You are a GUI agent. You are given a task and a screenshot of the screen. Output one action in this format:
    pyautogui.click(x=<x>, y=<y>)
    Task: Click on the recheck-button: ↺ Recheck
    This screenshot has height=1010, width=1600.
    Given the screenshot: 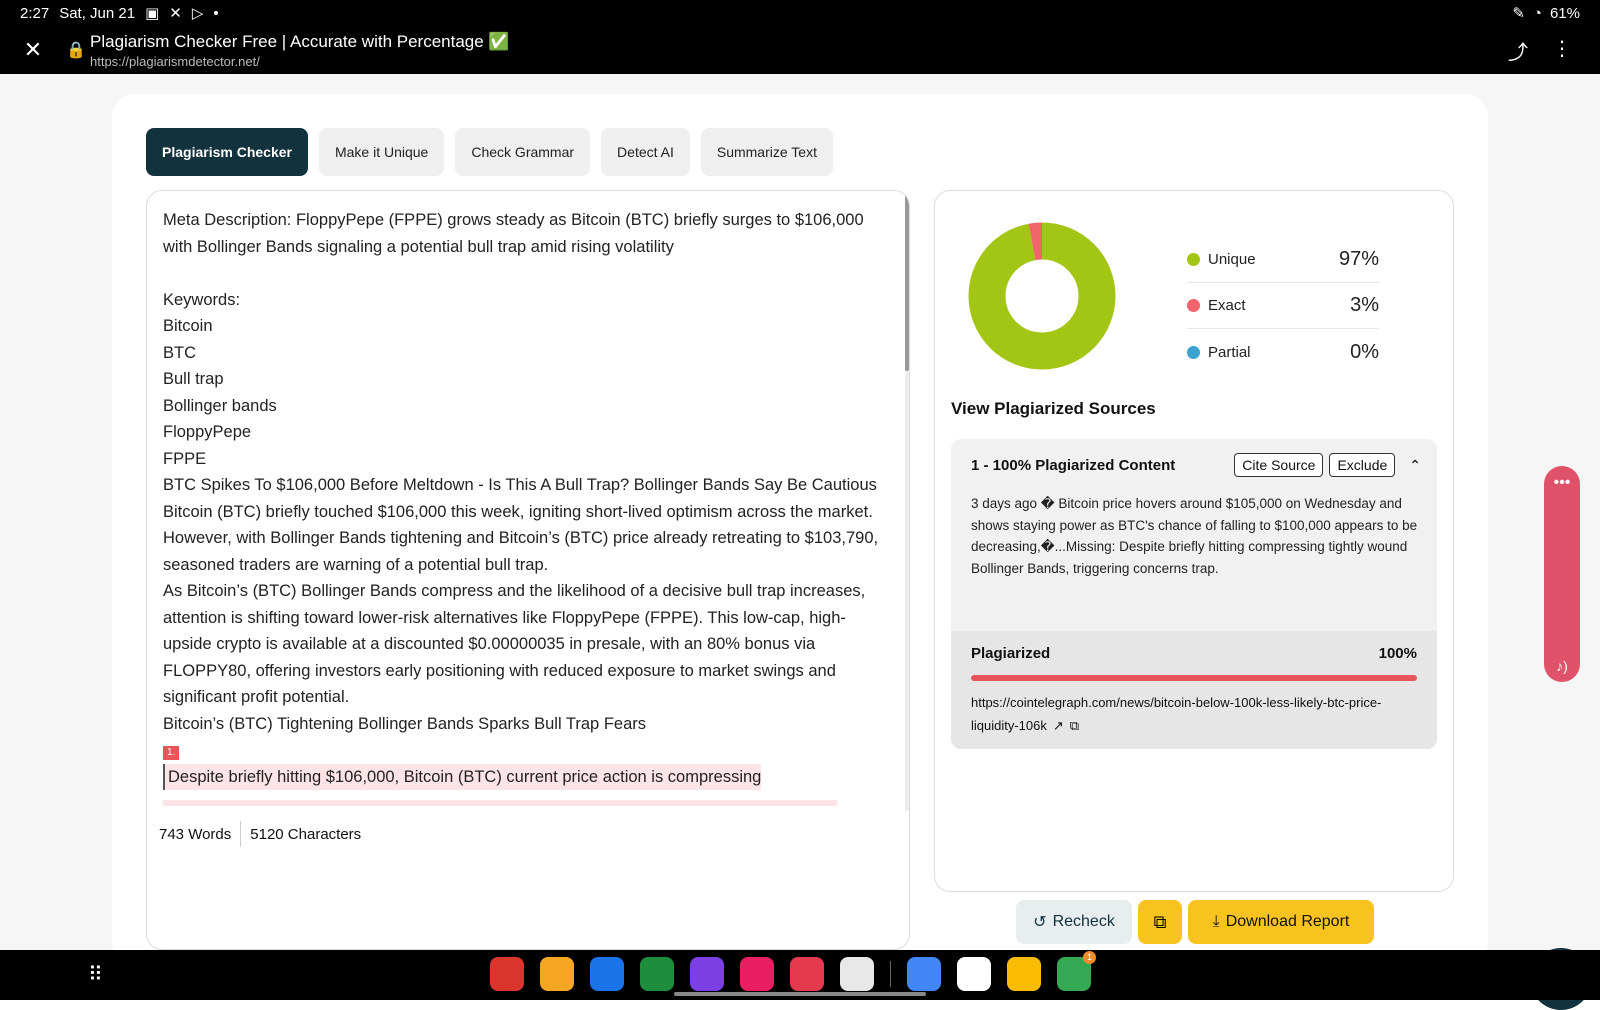 What is the action you would take?
    pyautogui.click(x=1074, y=922)
    